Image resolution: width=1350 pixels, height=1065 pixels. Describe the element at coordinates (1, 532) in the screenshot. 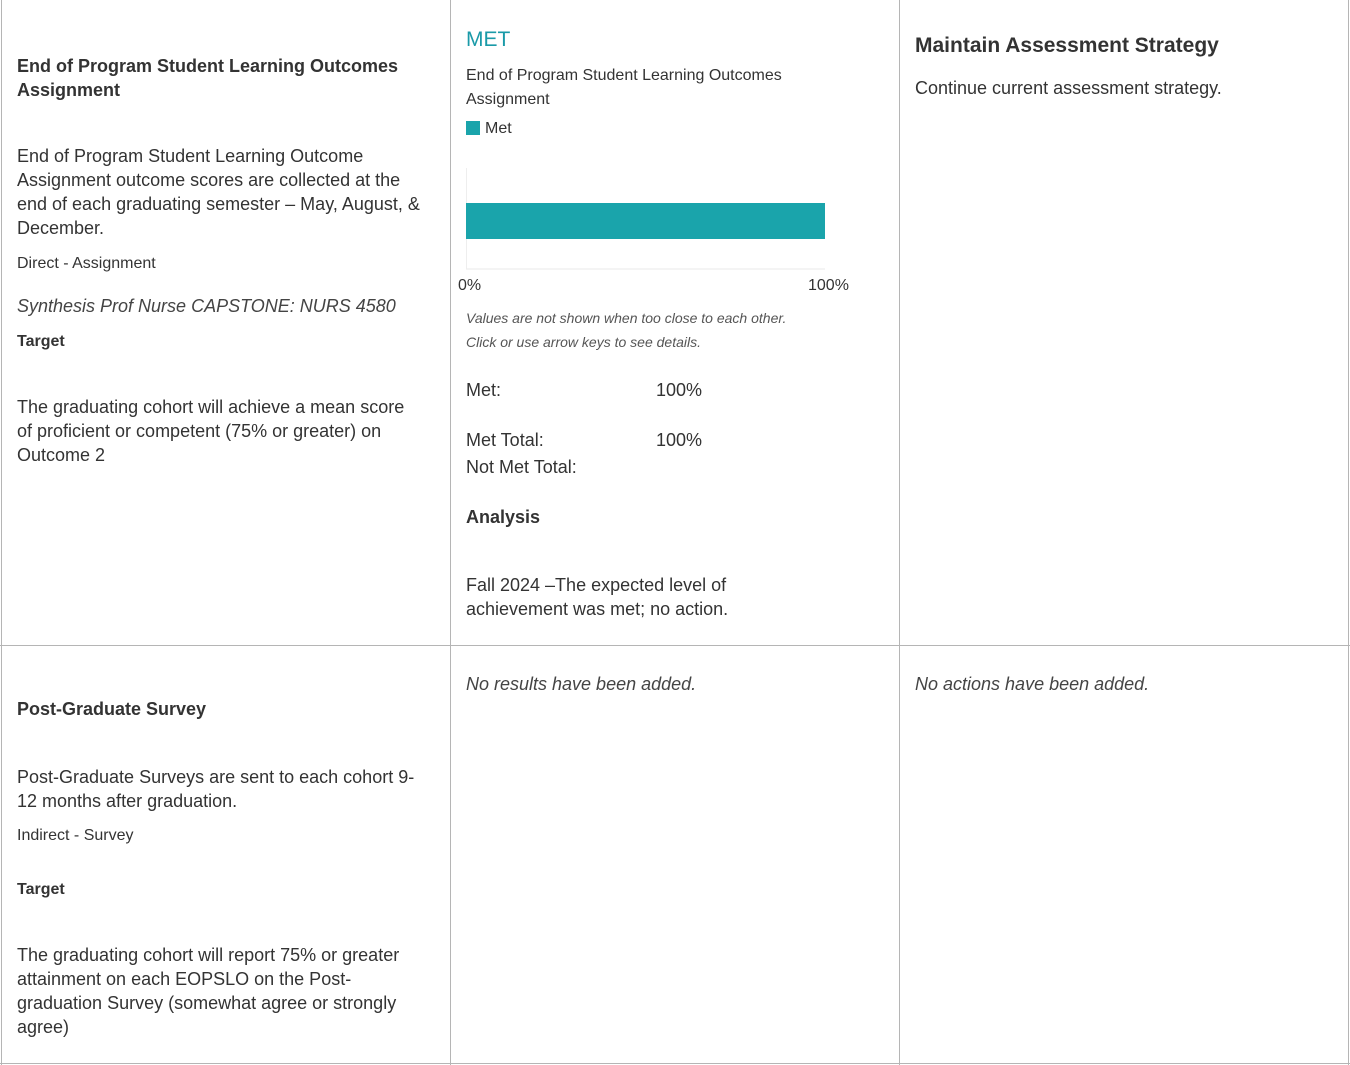

I see `table-border-left` at that location.